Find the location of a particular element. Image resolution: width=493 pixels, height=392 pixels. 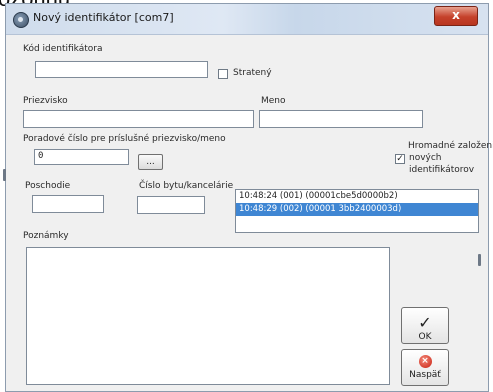

ok-button: ✓ OK is located at coordinates (425, 325).